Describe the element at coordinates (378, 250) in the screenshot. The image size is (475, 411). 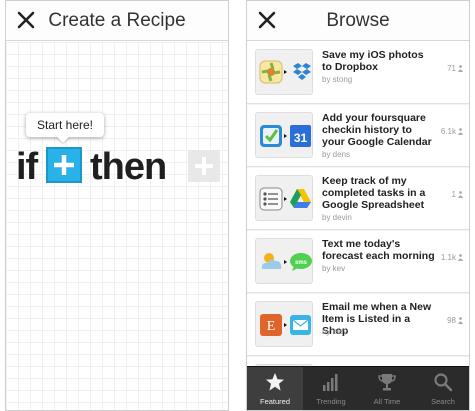
I see `recipe-title: Text me today's forecast each morning` at that location.